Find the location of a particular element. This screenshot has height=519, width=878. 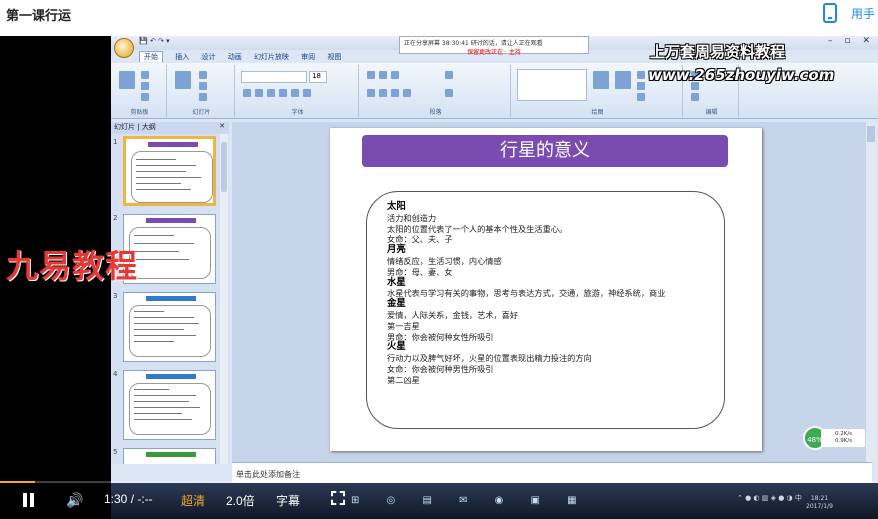

quick-styles-icon is located at coordinates (623, 80).